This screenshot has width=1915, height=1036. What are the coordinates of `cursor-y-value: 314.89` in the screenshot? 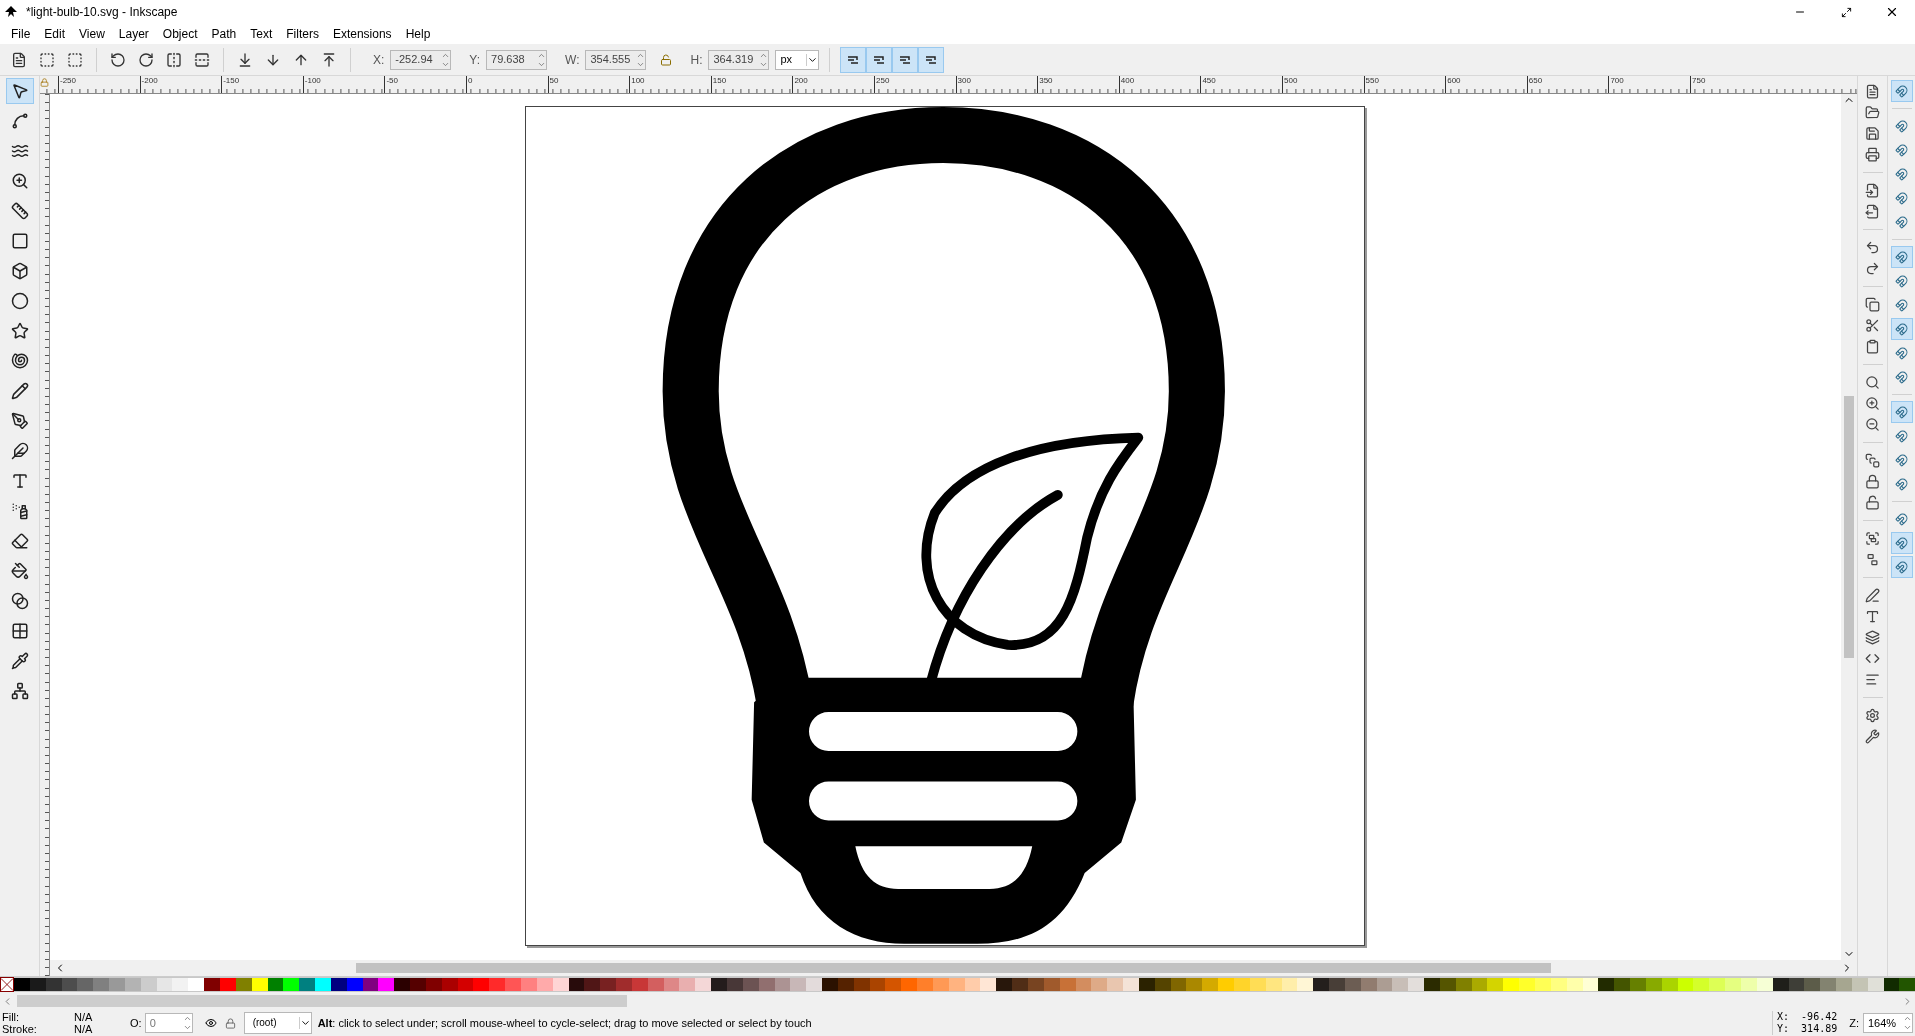 It's located at (1819, 1029).